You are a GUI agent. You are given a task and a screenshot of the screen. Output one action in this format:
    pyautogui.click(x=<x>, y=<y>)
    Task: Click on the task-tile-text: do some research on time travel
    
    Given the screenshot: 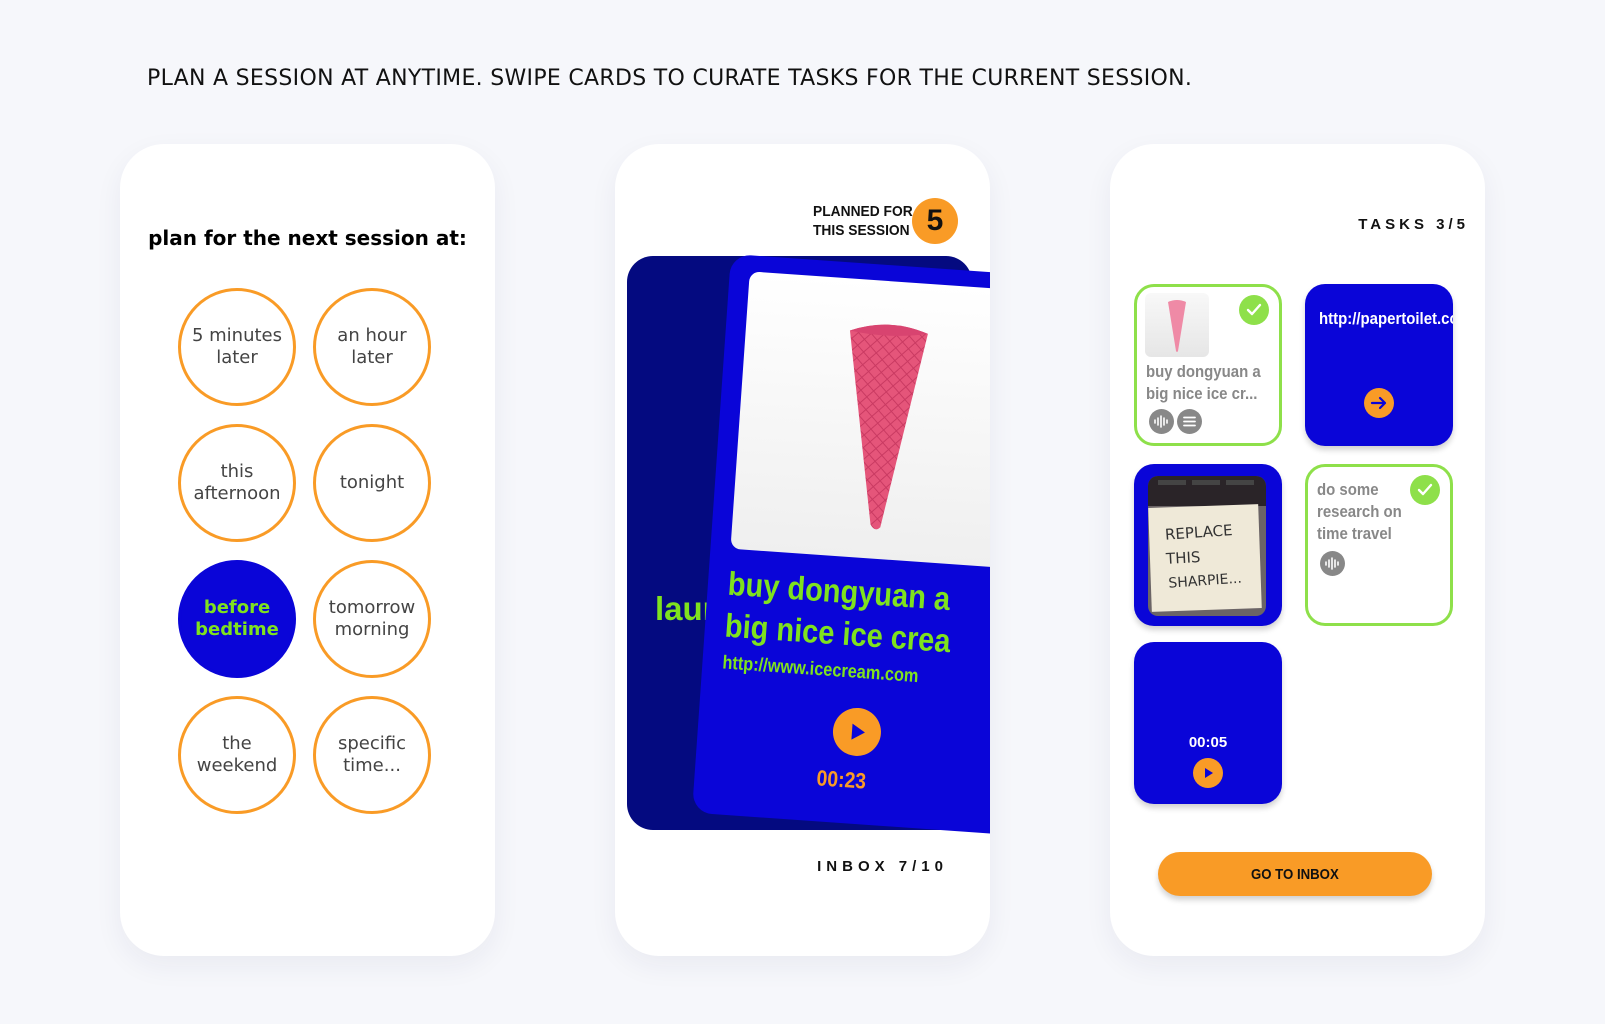 What is the action you would take?
    pyautogui.click(x=1359, y=511)
    